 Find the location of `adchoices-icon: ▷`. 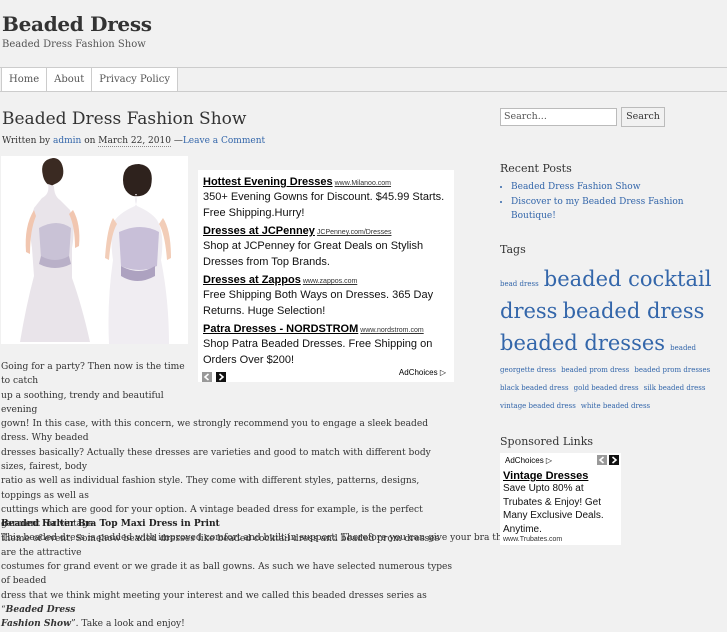

adchoices-icon: ▷ is located at coordinates (549, 460).